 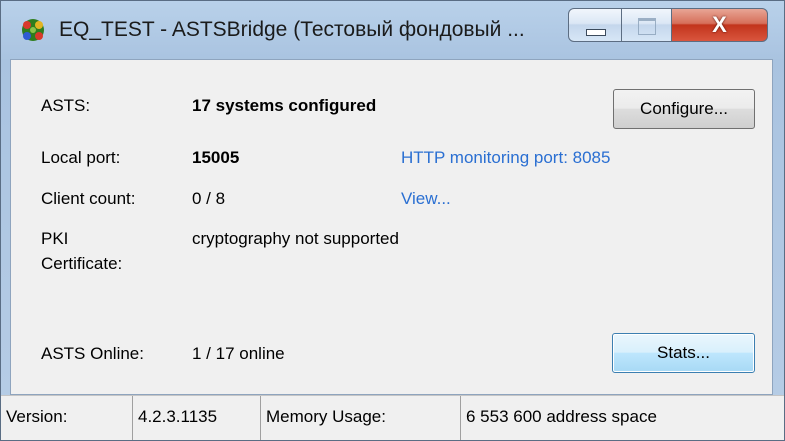 I want to click on local-port-label: Local port:, so click(x=81, y=157).